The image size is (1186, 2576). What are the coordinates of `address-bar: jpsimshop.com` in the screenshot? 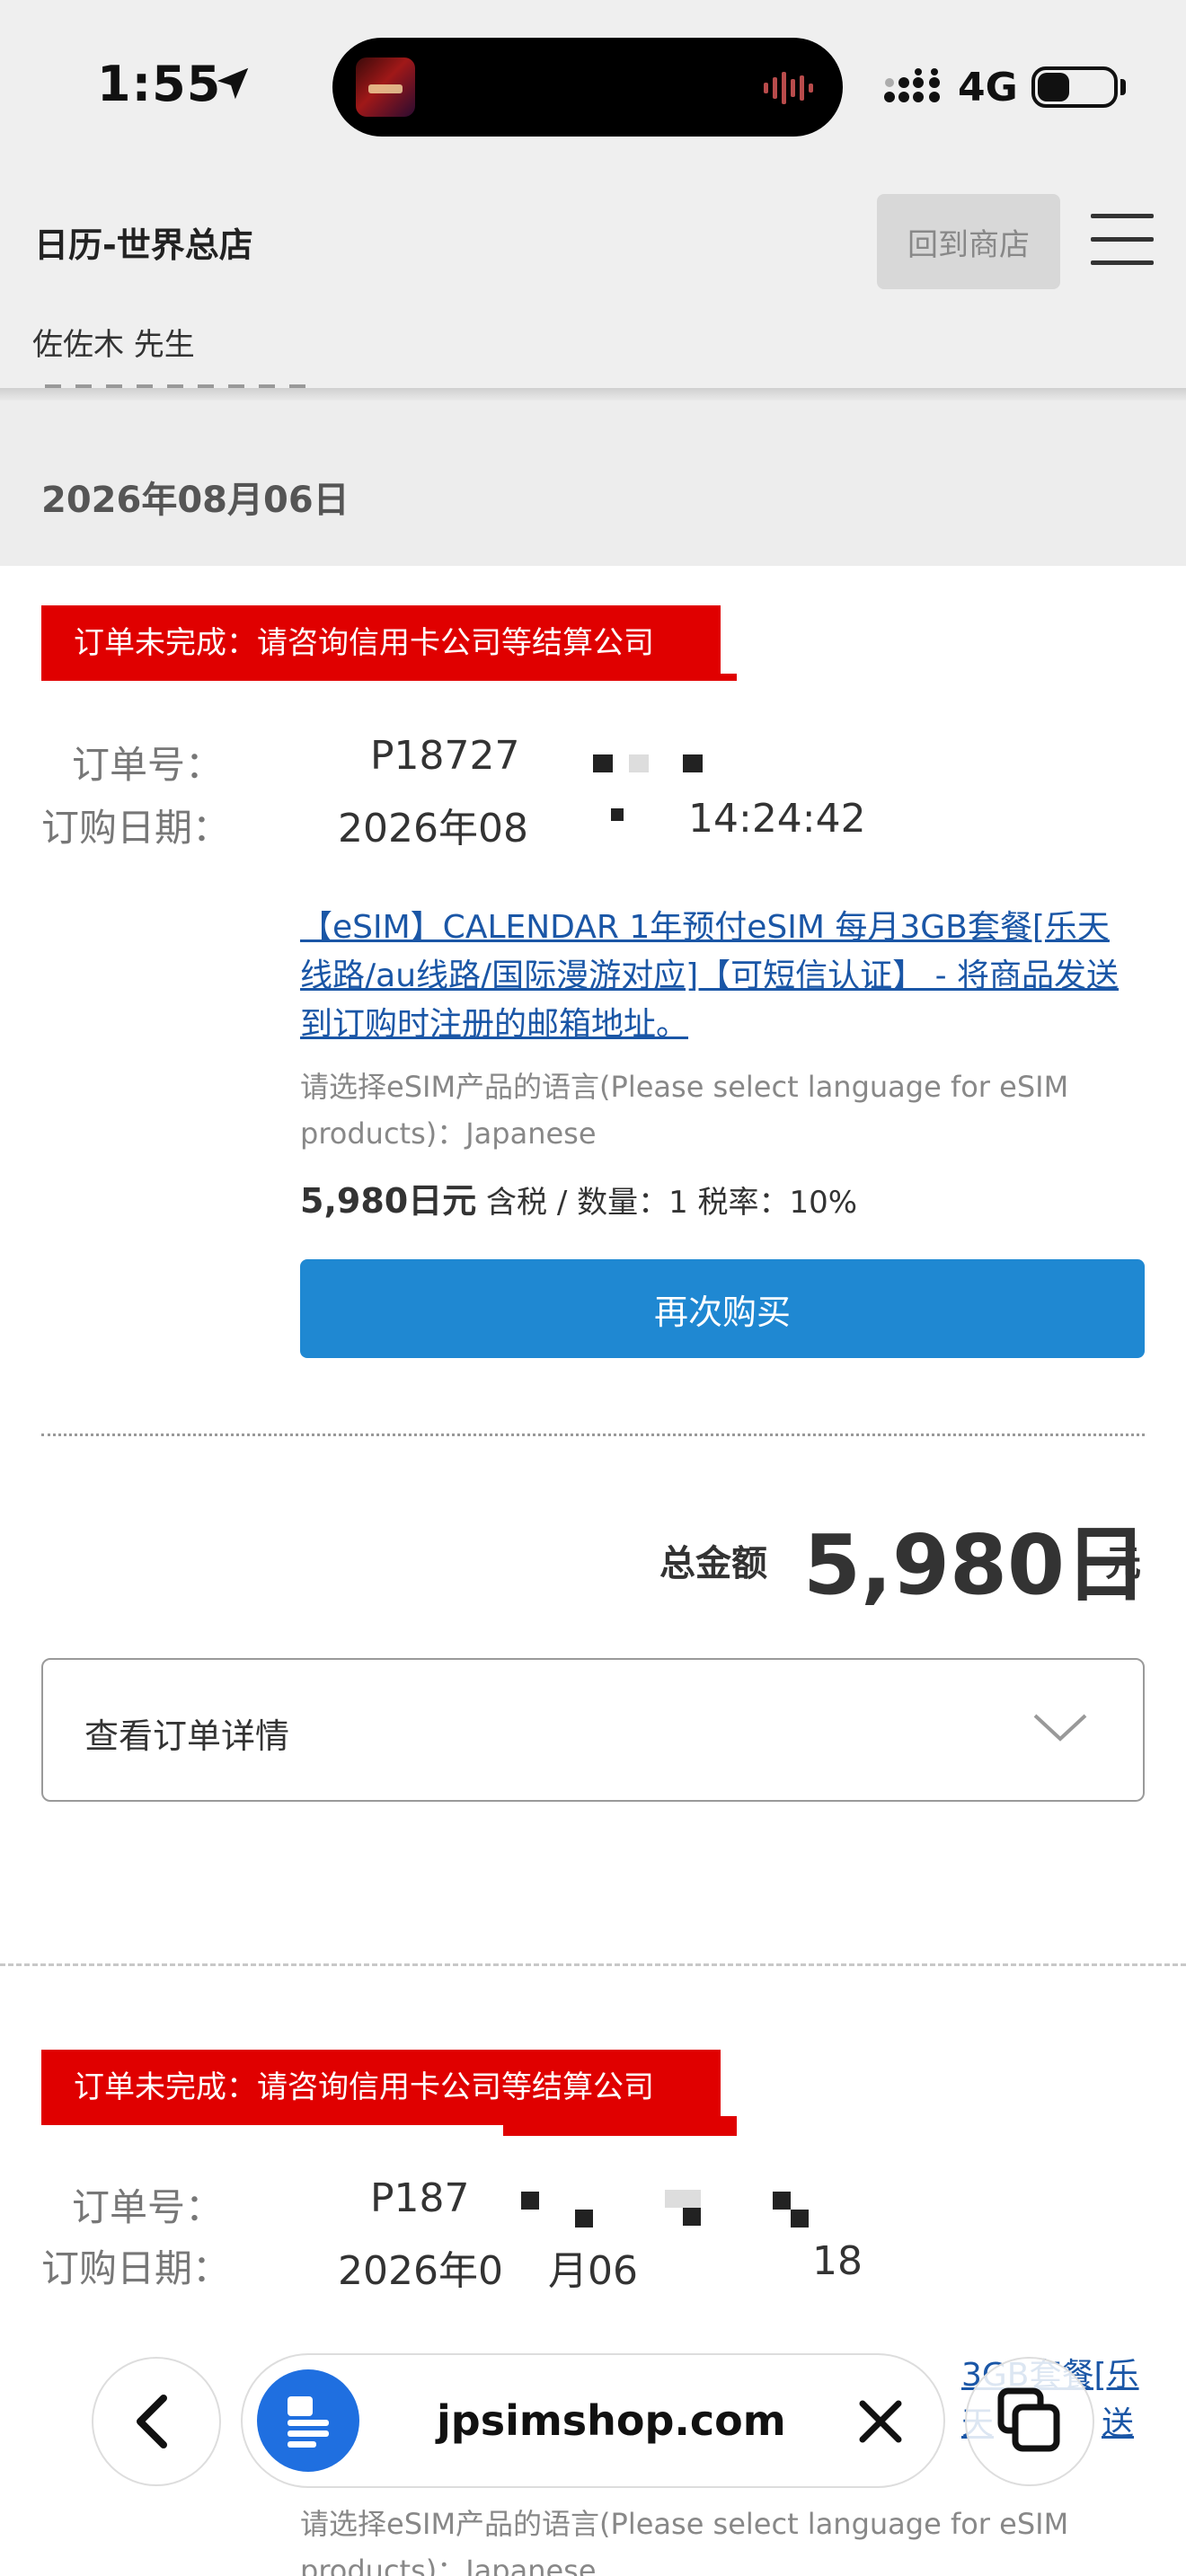 It's located at (593, 2420).